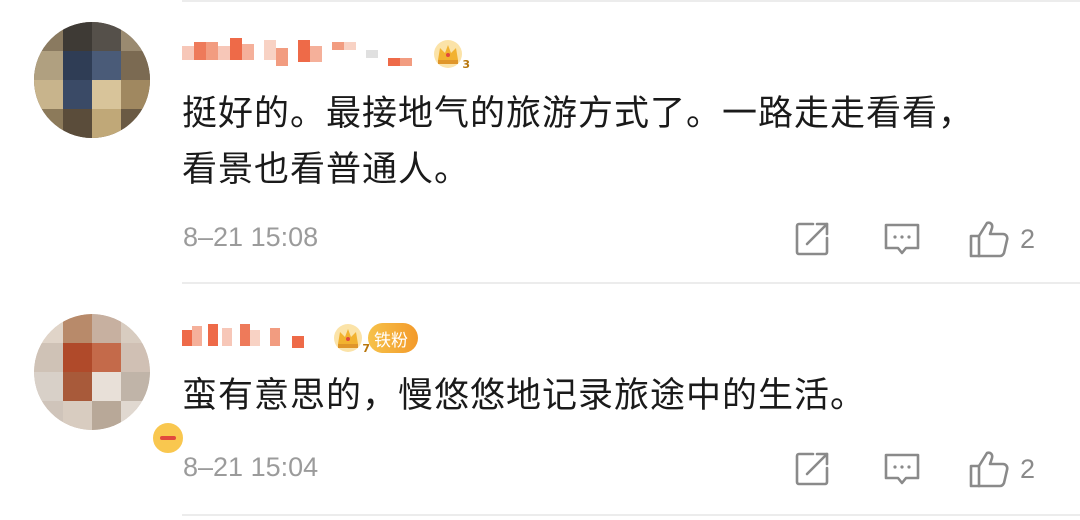 This screenshot has height=520, width=1080. What do you see at coordinates (524, 396) in the screenshot?
I see `comment-text: 蛮有意思的，慢悠悠地记录旅途中的生活。` at bounding box center [524, 396].